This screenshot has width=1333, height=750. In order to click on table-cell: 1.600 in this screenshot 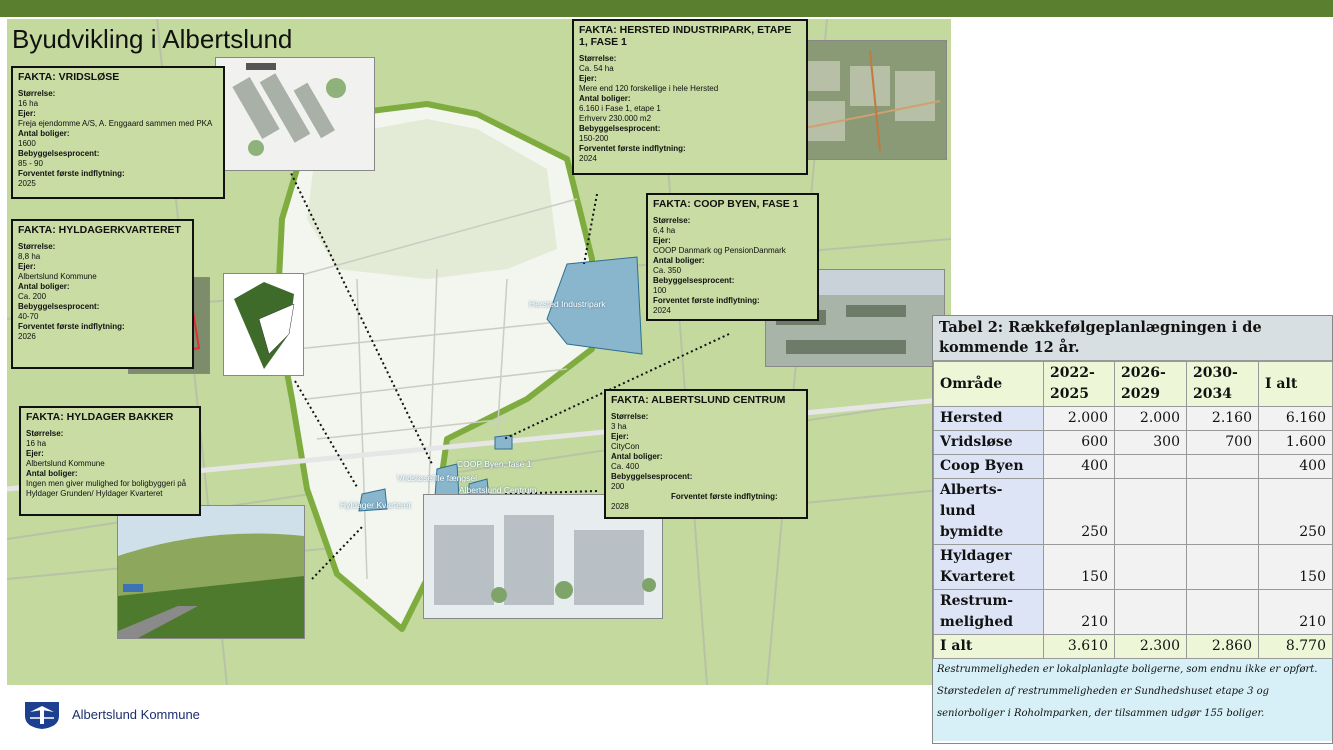, I will do `click(1295, 442)`.